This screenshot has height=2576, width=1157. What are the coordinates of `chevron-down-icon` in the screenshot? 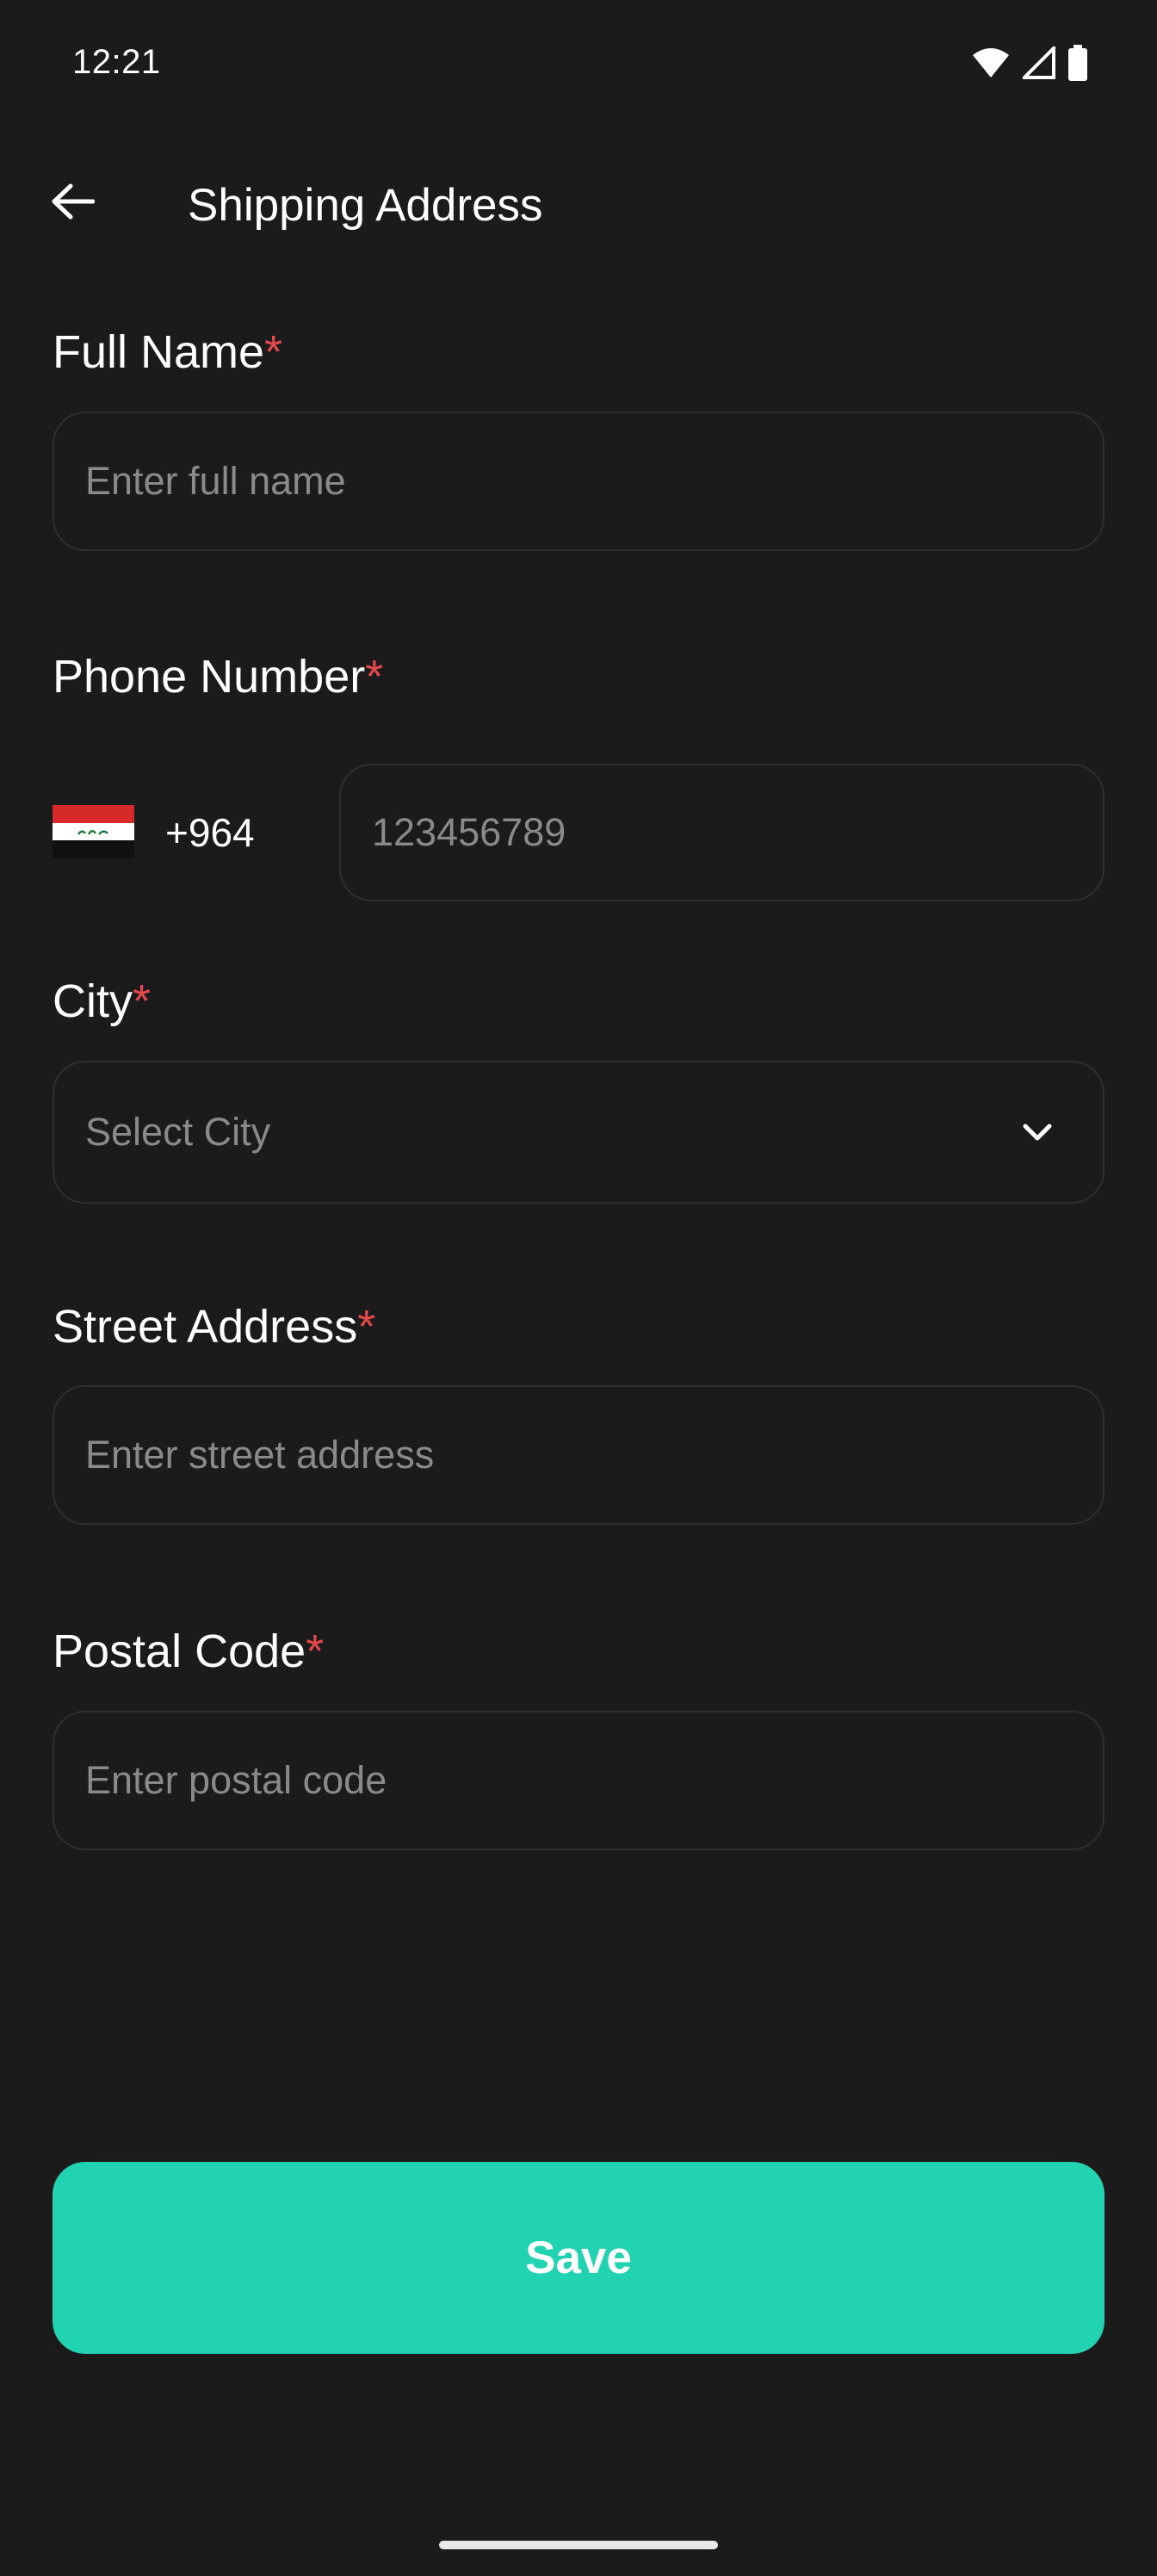 It's located at (1037, 1132).